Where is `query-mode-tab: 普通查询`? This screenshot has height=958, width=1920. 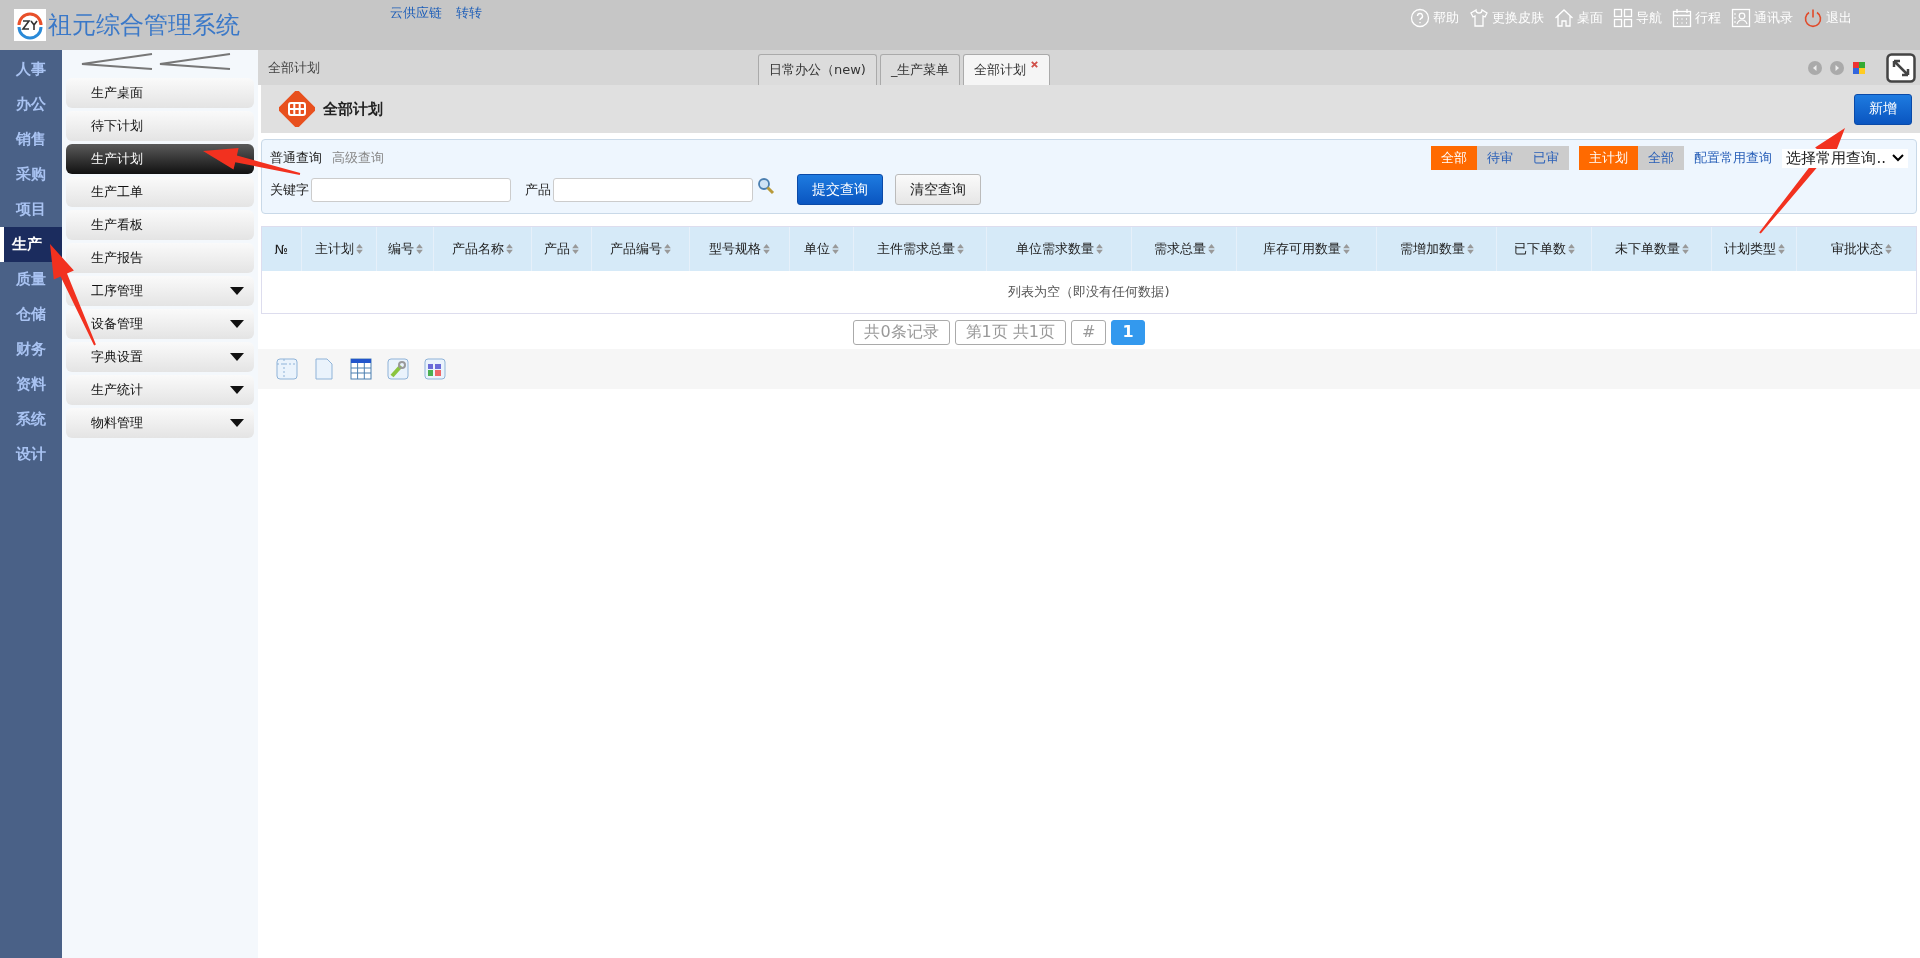 query-mode-tab: 普通查询 is located at coordinates (296, 158).